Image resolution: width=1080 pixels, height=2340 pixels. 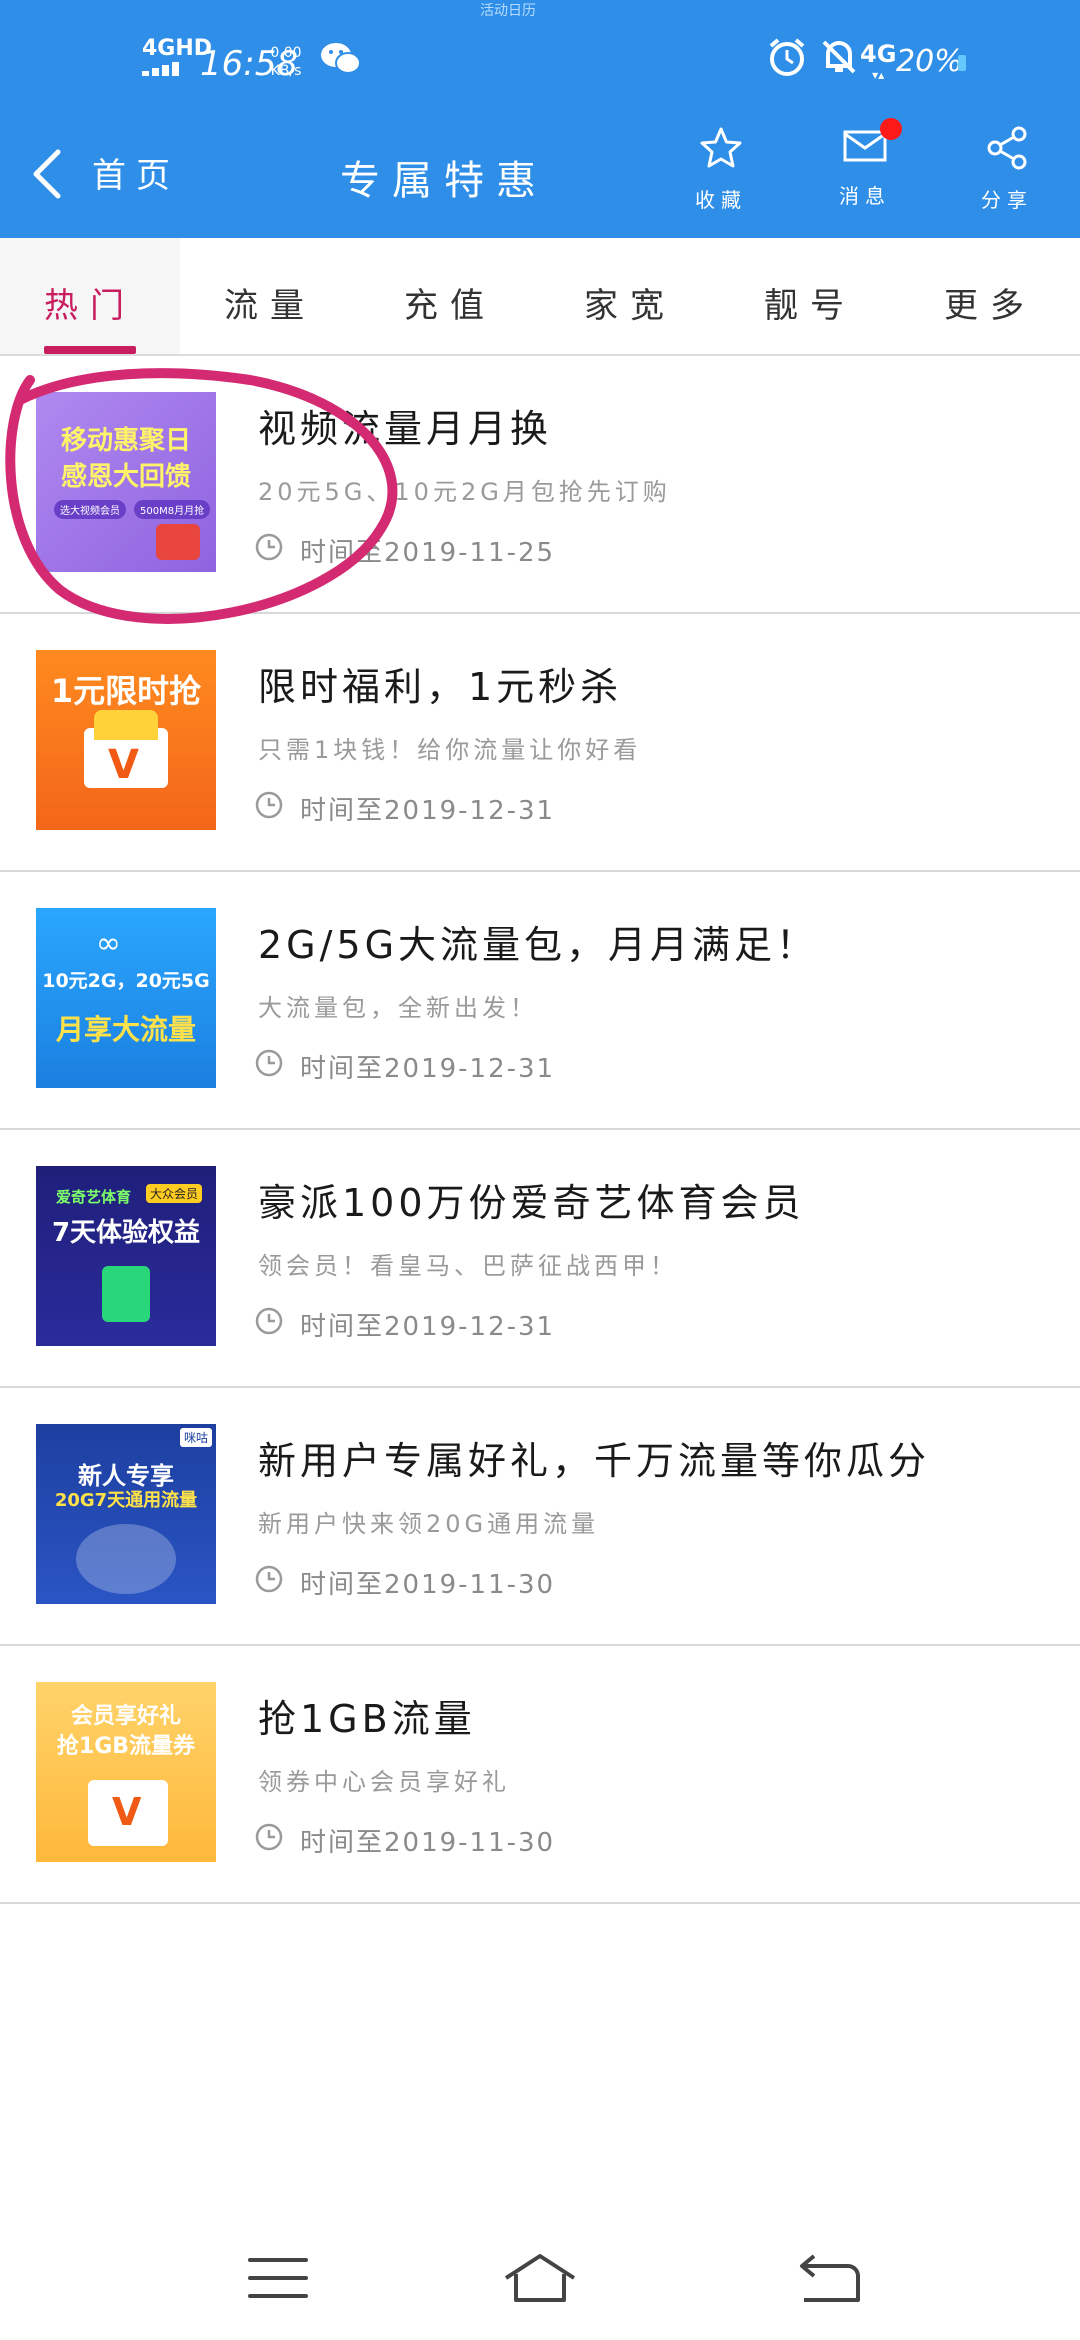 I want to click on globe-icon, so click(x=126, y=1559).